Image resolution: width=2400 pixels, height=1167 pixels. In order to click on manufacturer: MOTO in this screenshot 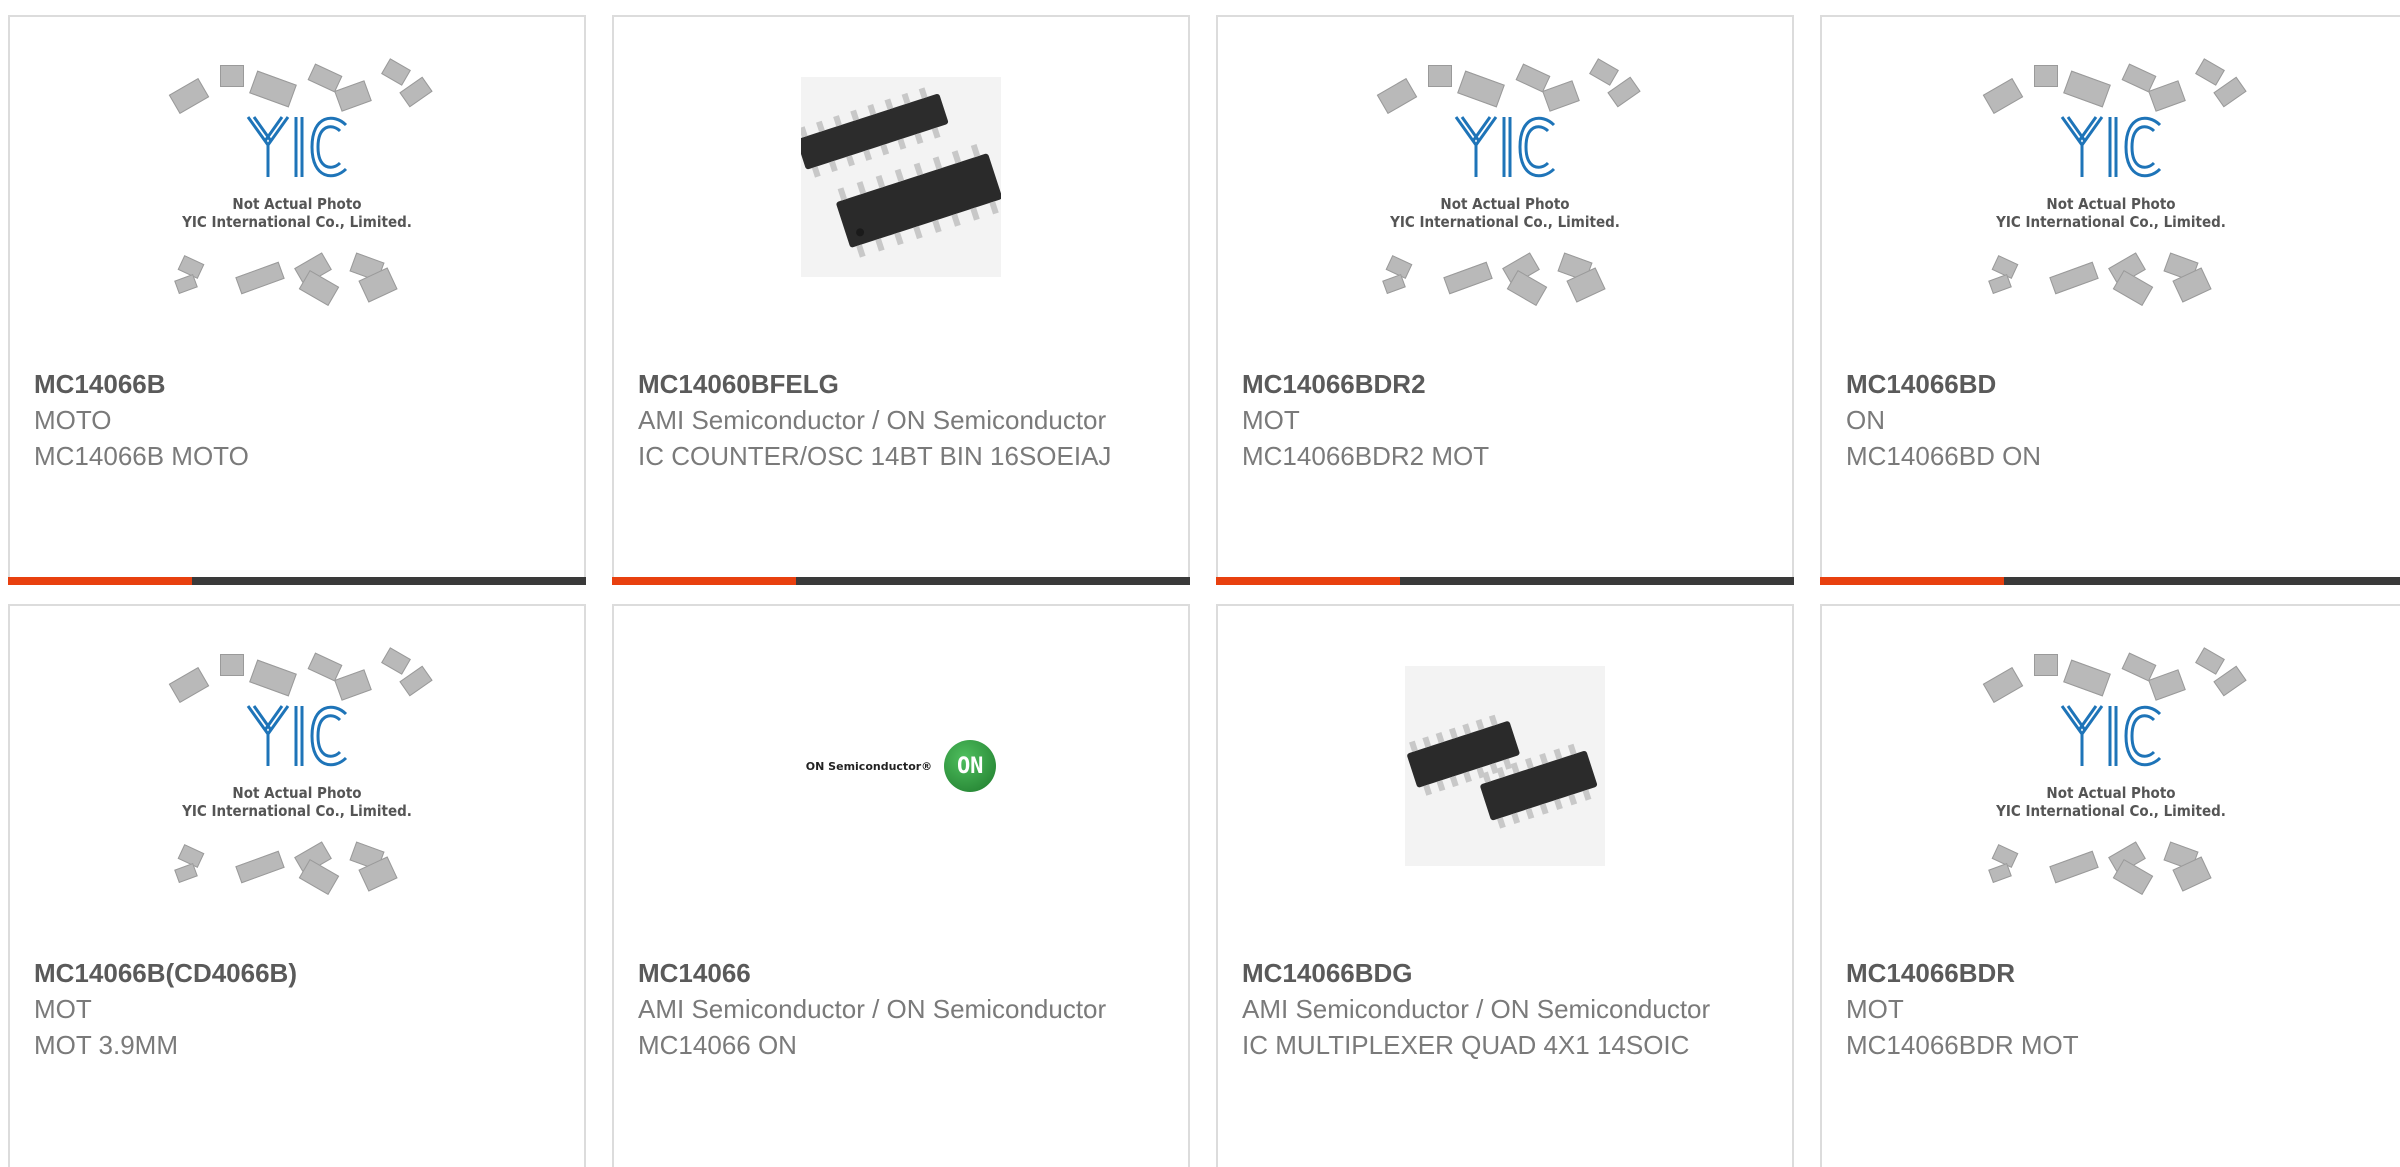, I will do `click(73, 420)`.